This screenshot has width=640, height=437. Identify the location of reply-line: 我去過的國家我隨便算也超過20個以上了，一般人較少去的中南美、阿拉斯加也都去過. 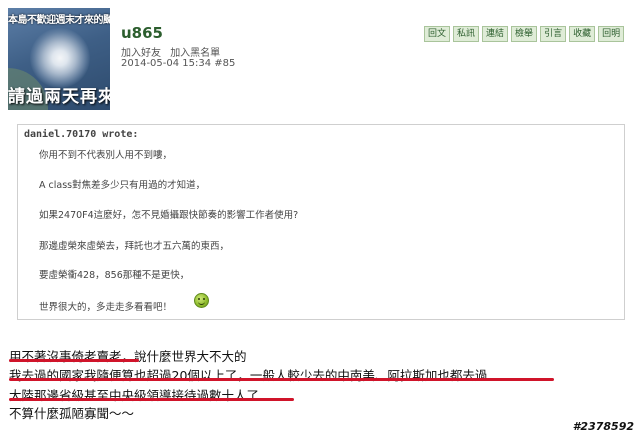
(248, 375).